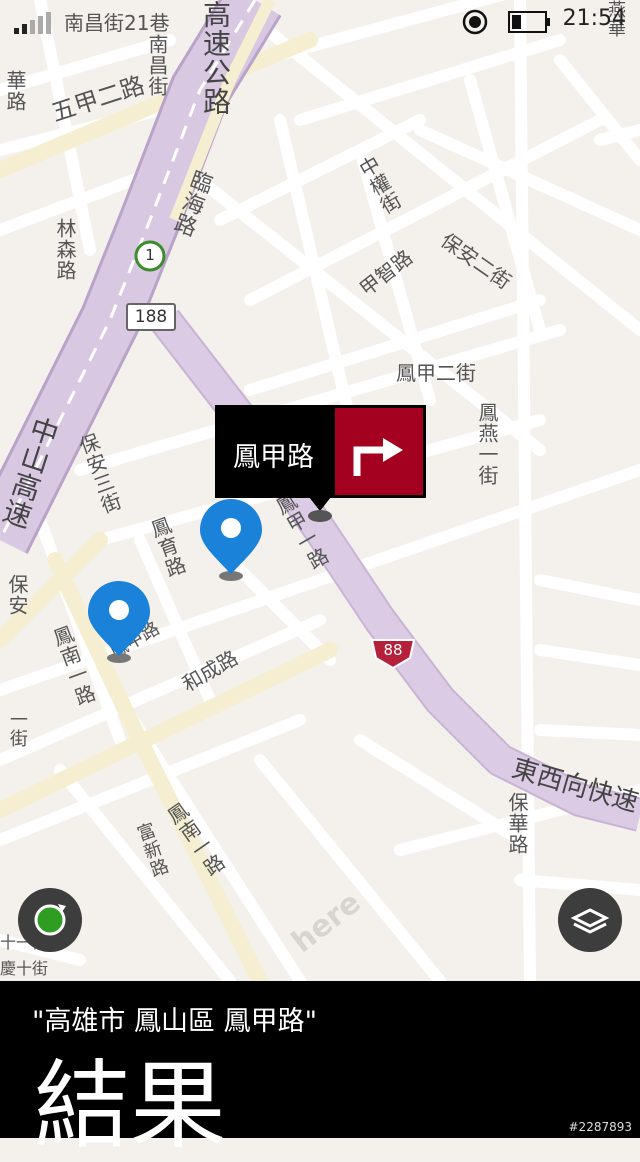  Describe the element at coordinates (32, 23) in the screenshot. I see `signal-icon` at that location.